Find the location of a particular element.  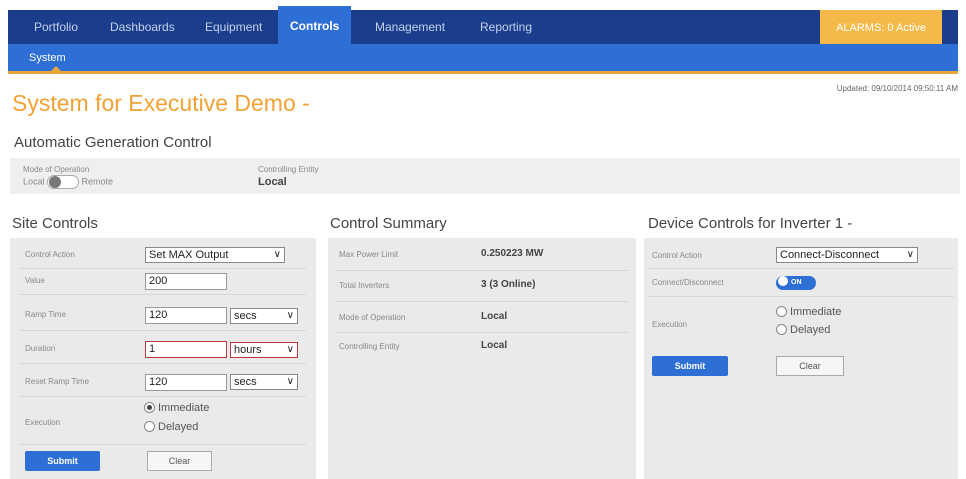

ramp-unit-selected: secs is located at coordinates (245, 316).